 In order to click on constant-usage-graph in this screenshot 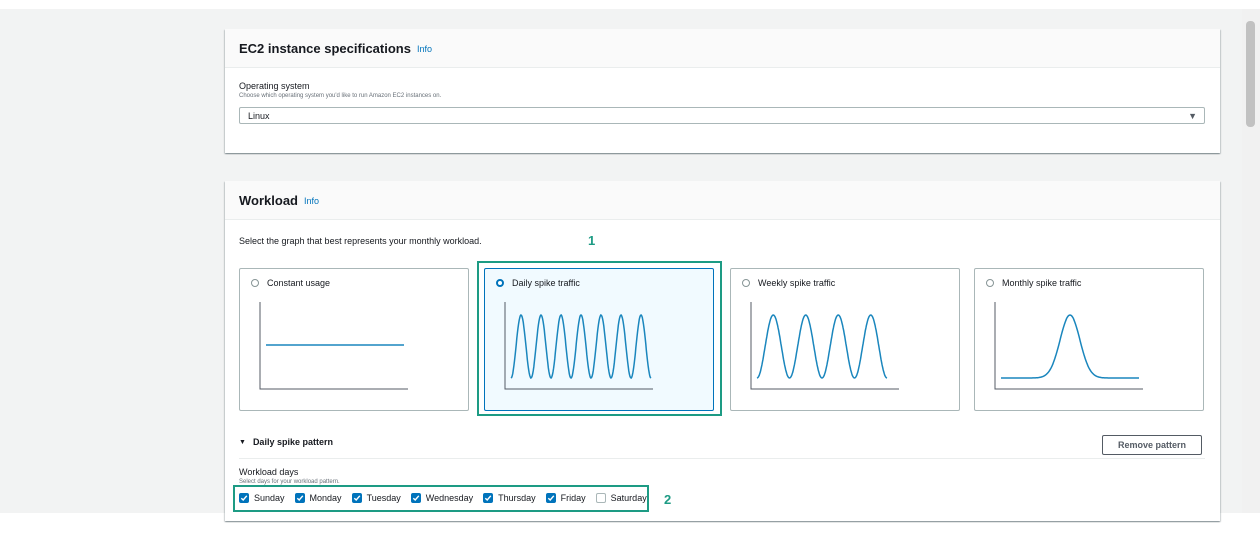, I will do `click(333, 346)`.